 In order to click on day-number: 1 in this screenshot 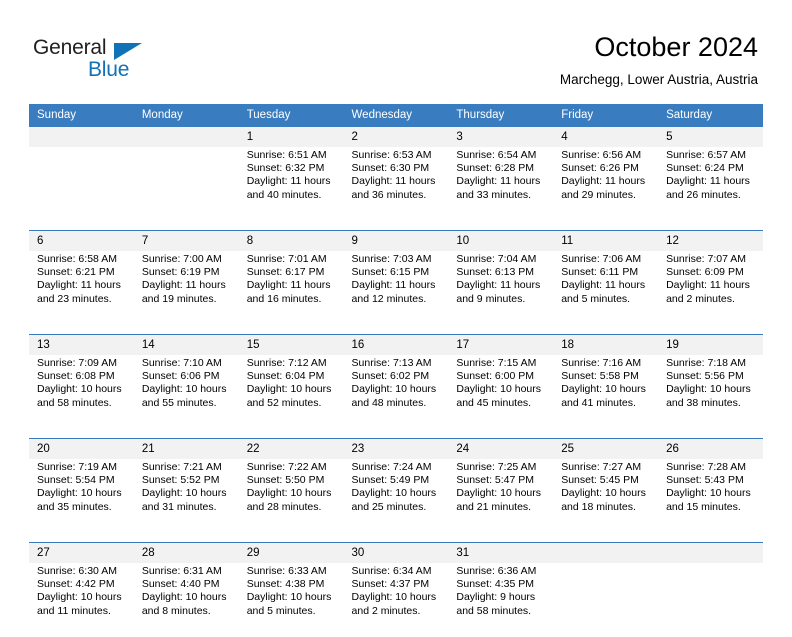, I will do `click(291, 137)`.